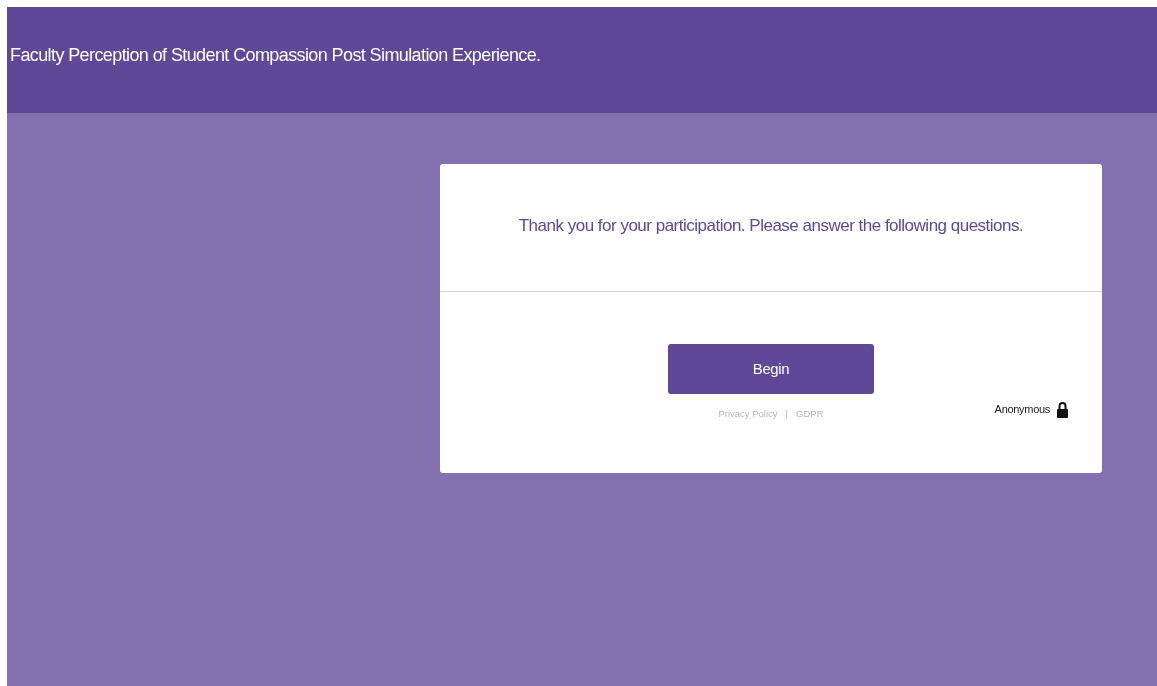 This screenshot has width=1157, height=686. What do you see at coordinates (771, 225) in the screenshot?
I see `intro-text: Thank you for your participation. Please answer the following questions.` at bounding box center [771, 225].